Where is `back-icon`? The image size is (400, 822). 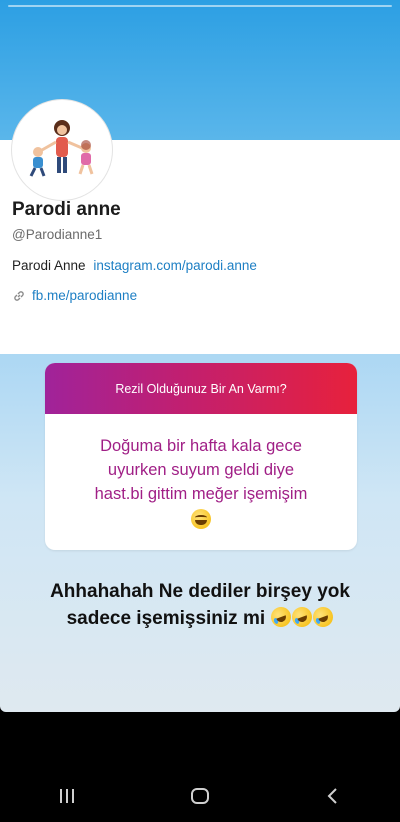
back-icon is located at coordinates (332, 796).